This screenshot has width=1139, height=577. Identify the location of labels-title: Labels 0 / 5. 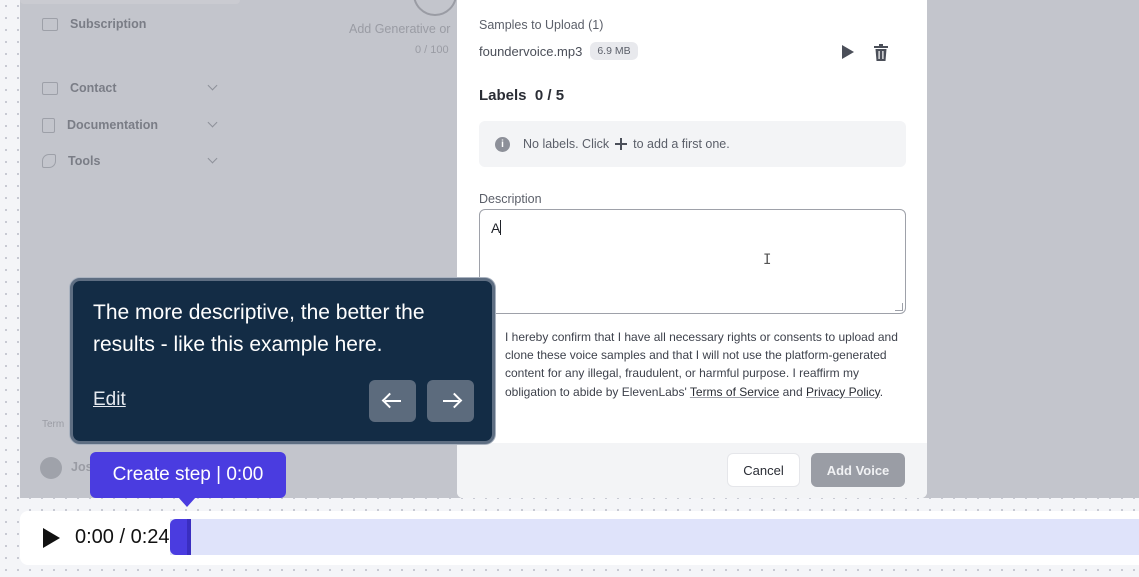
(522, 95).